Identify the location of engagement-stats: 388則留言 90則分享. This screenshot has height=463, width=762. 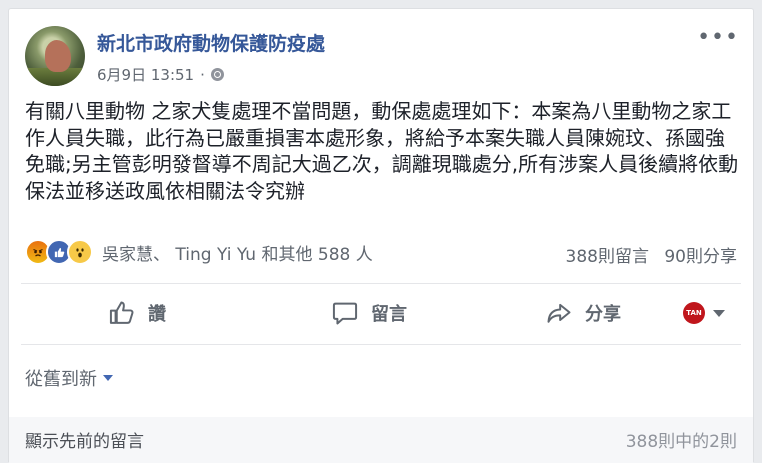
(652, 254).